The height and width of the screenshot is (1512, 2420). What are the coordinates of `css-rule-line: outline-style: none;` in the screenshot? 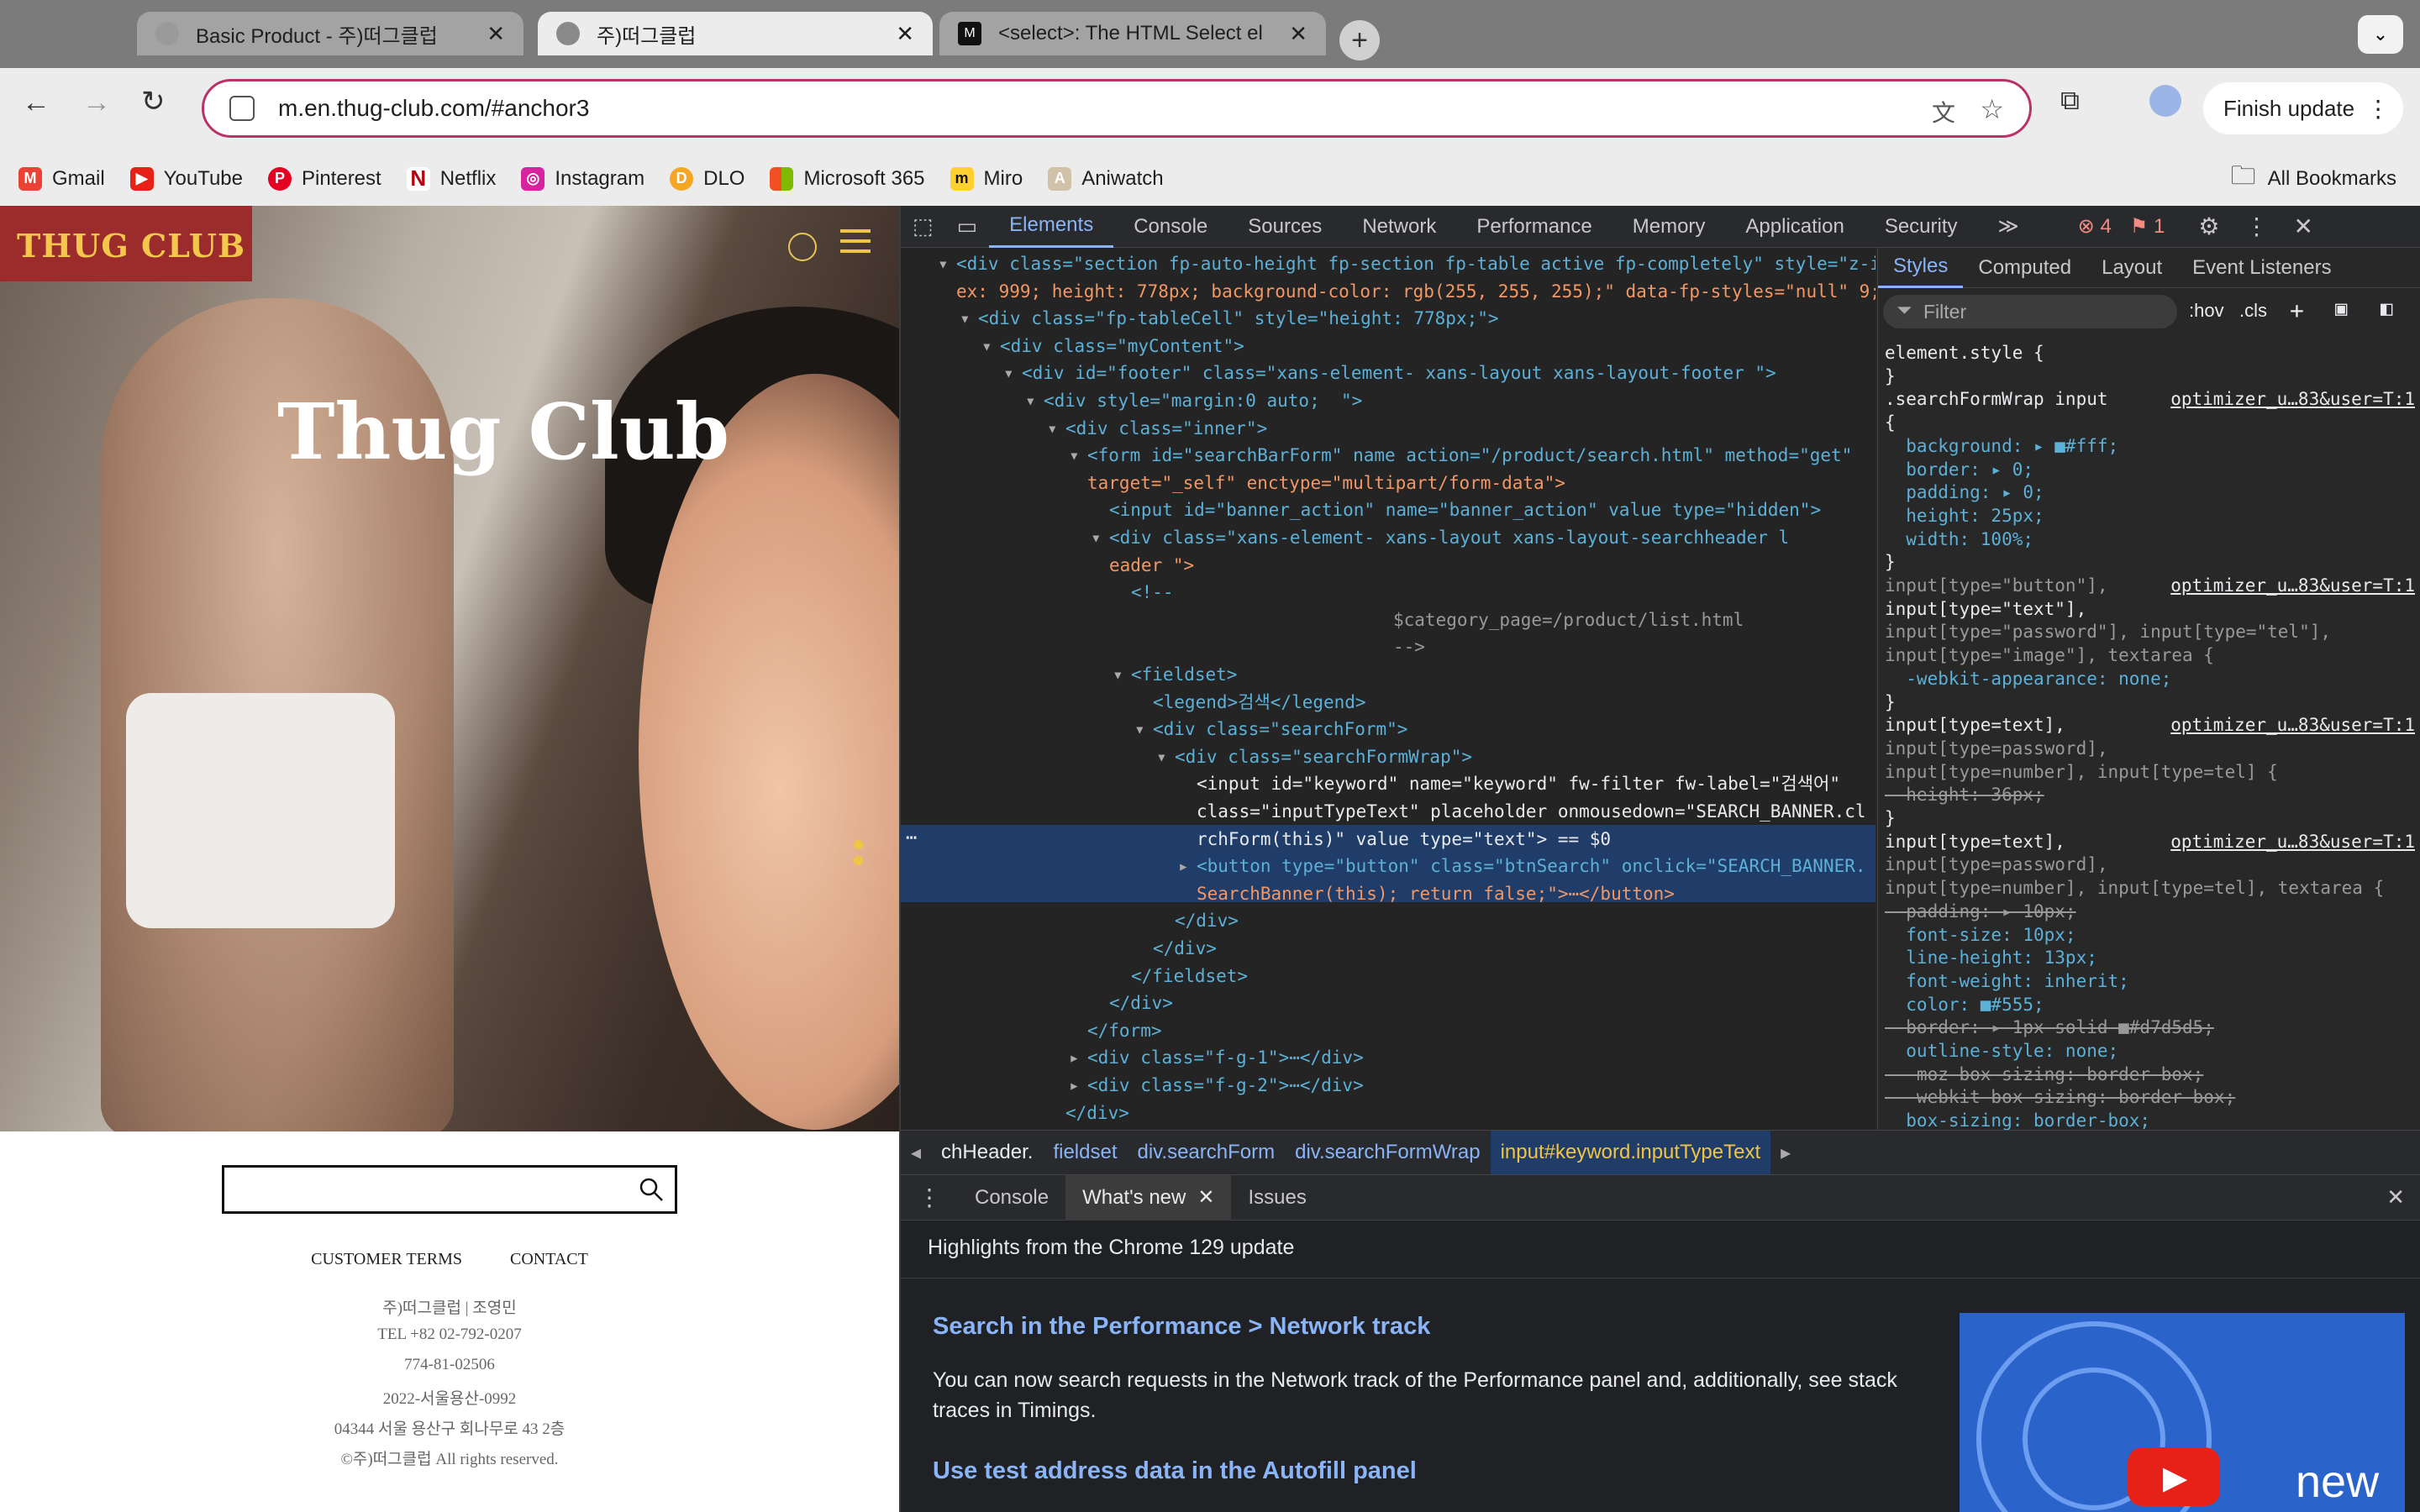 It's located at (2001, 1051).